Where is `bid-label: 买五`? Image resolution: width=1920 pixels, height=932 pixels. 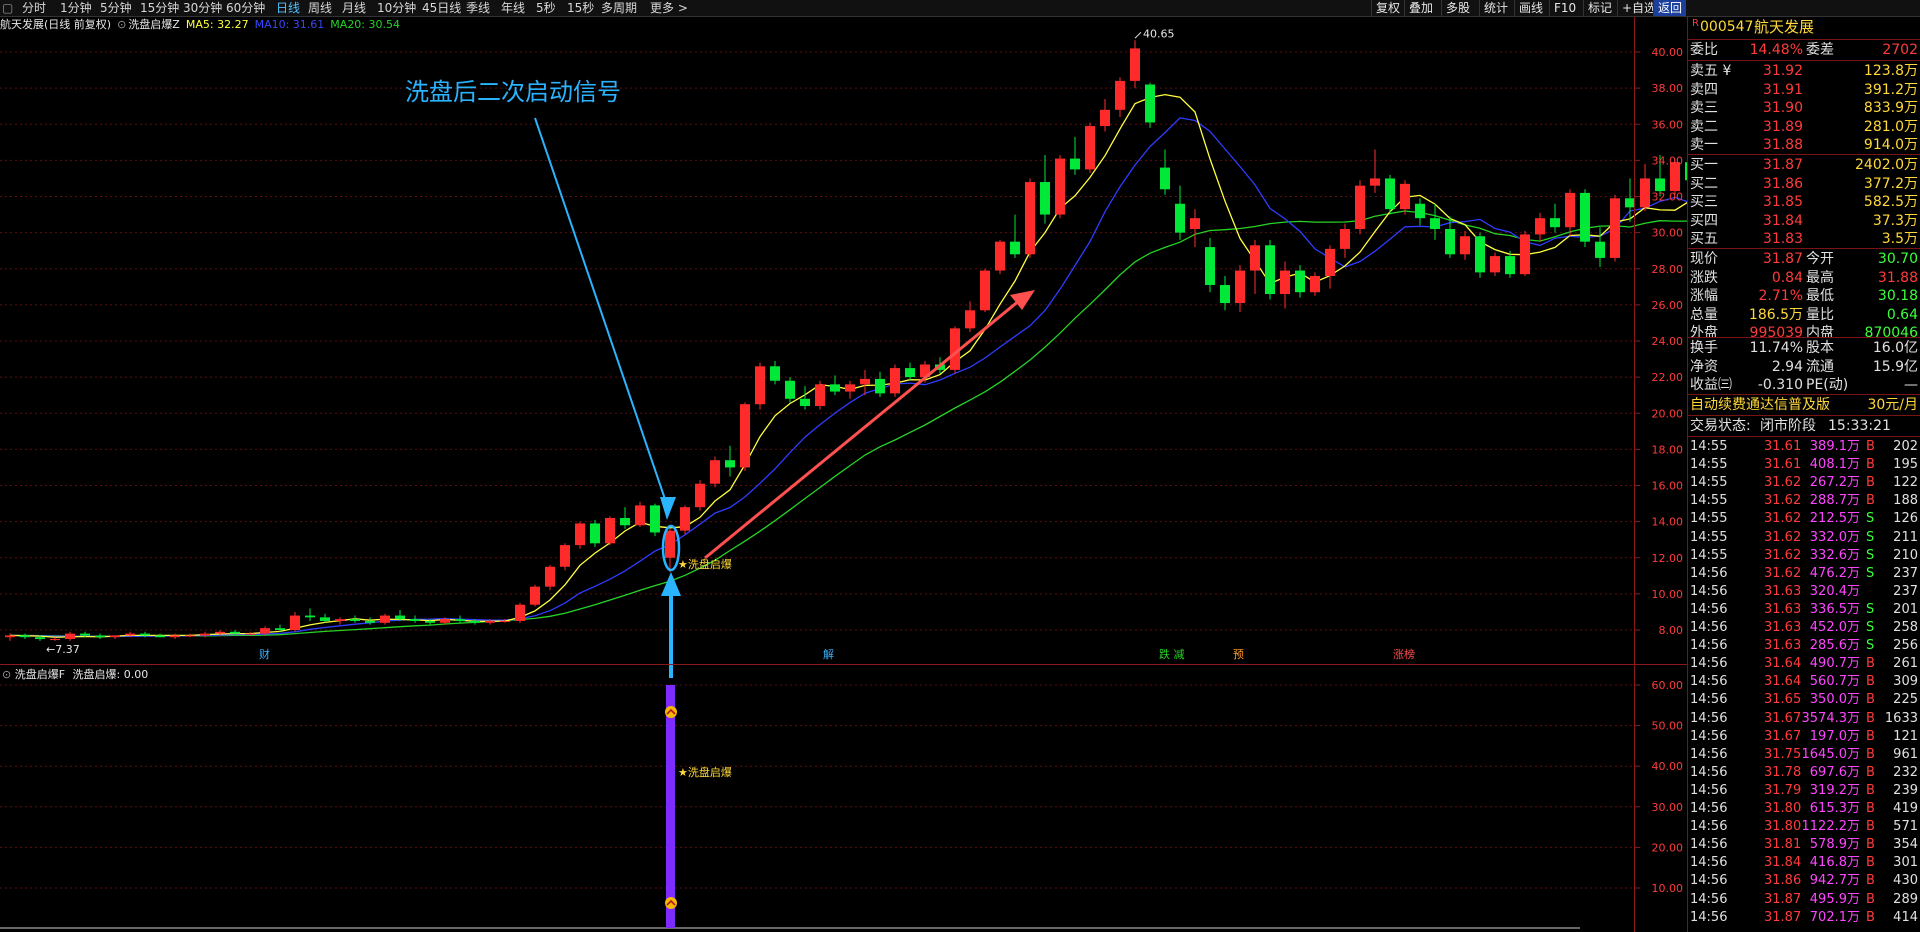
bid-label: 买五 is located at coordinates (1704, 239).